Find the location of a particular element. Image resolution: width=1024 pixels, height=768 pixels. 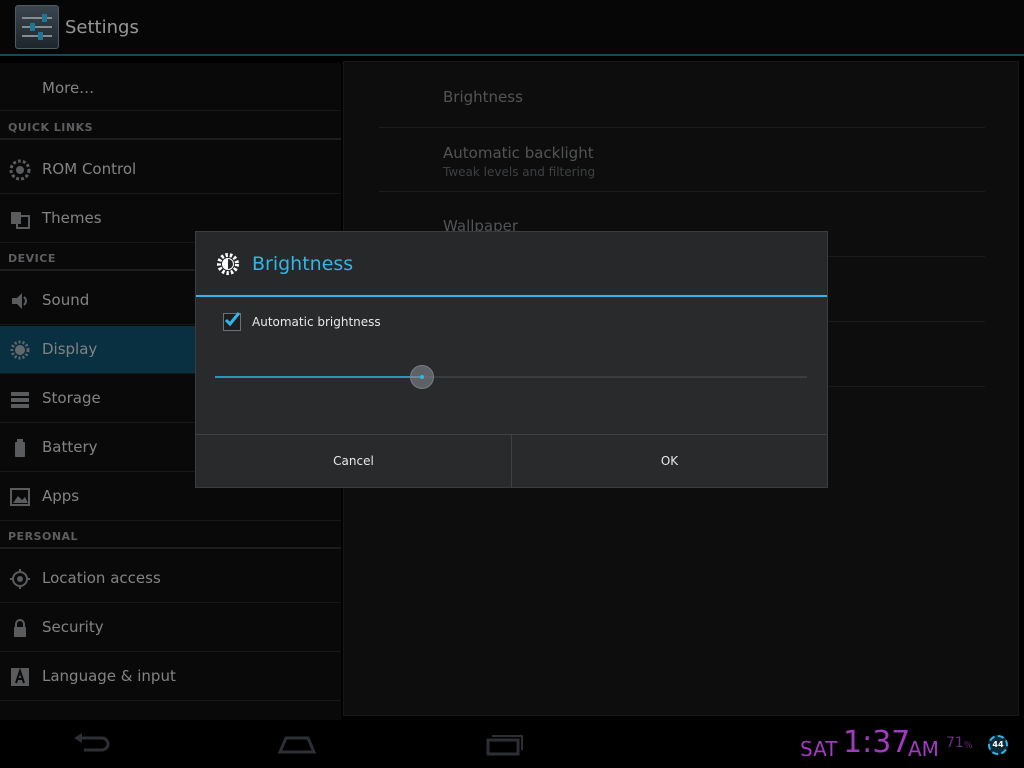

clock-ampm: AM is located at coordinates (923, 749).